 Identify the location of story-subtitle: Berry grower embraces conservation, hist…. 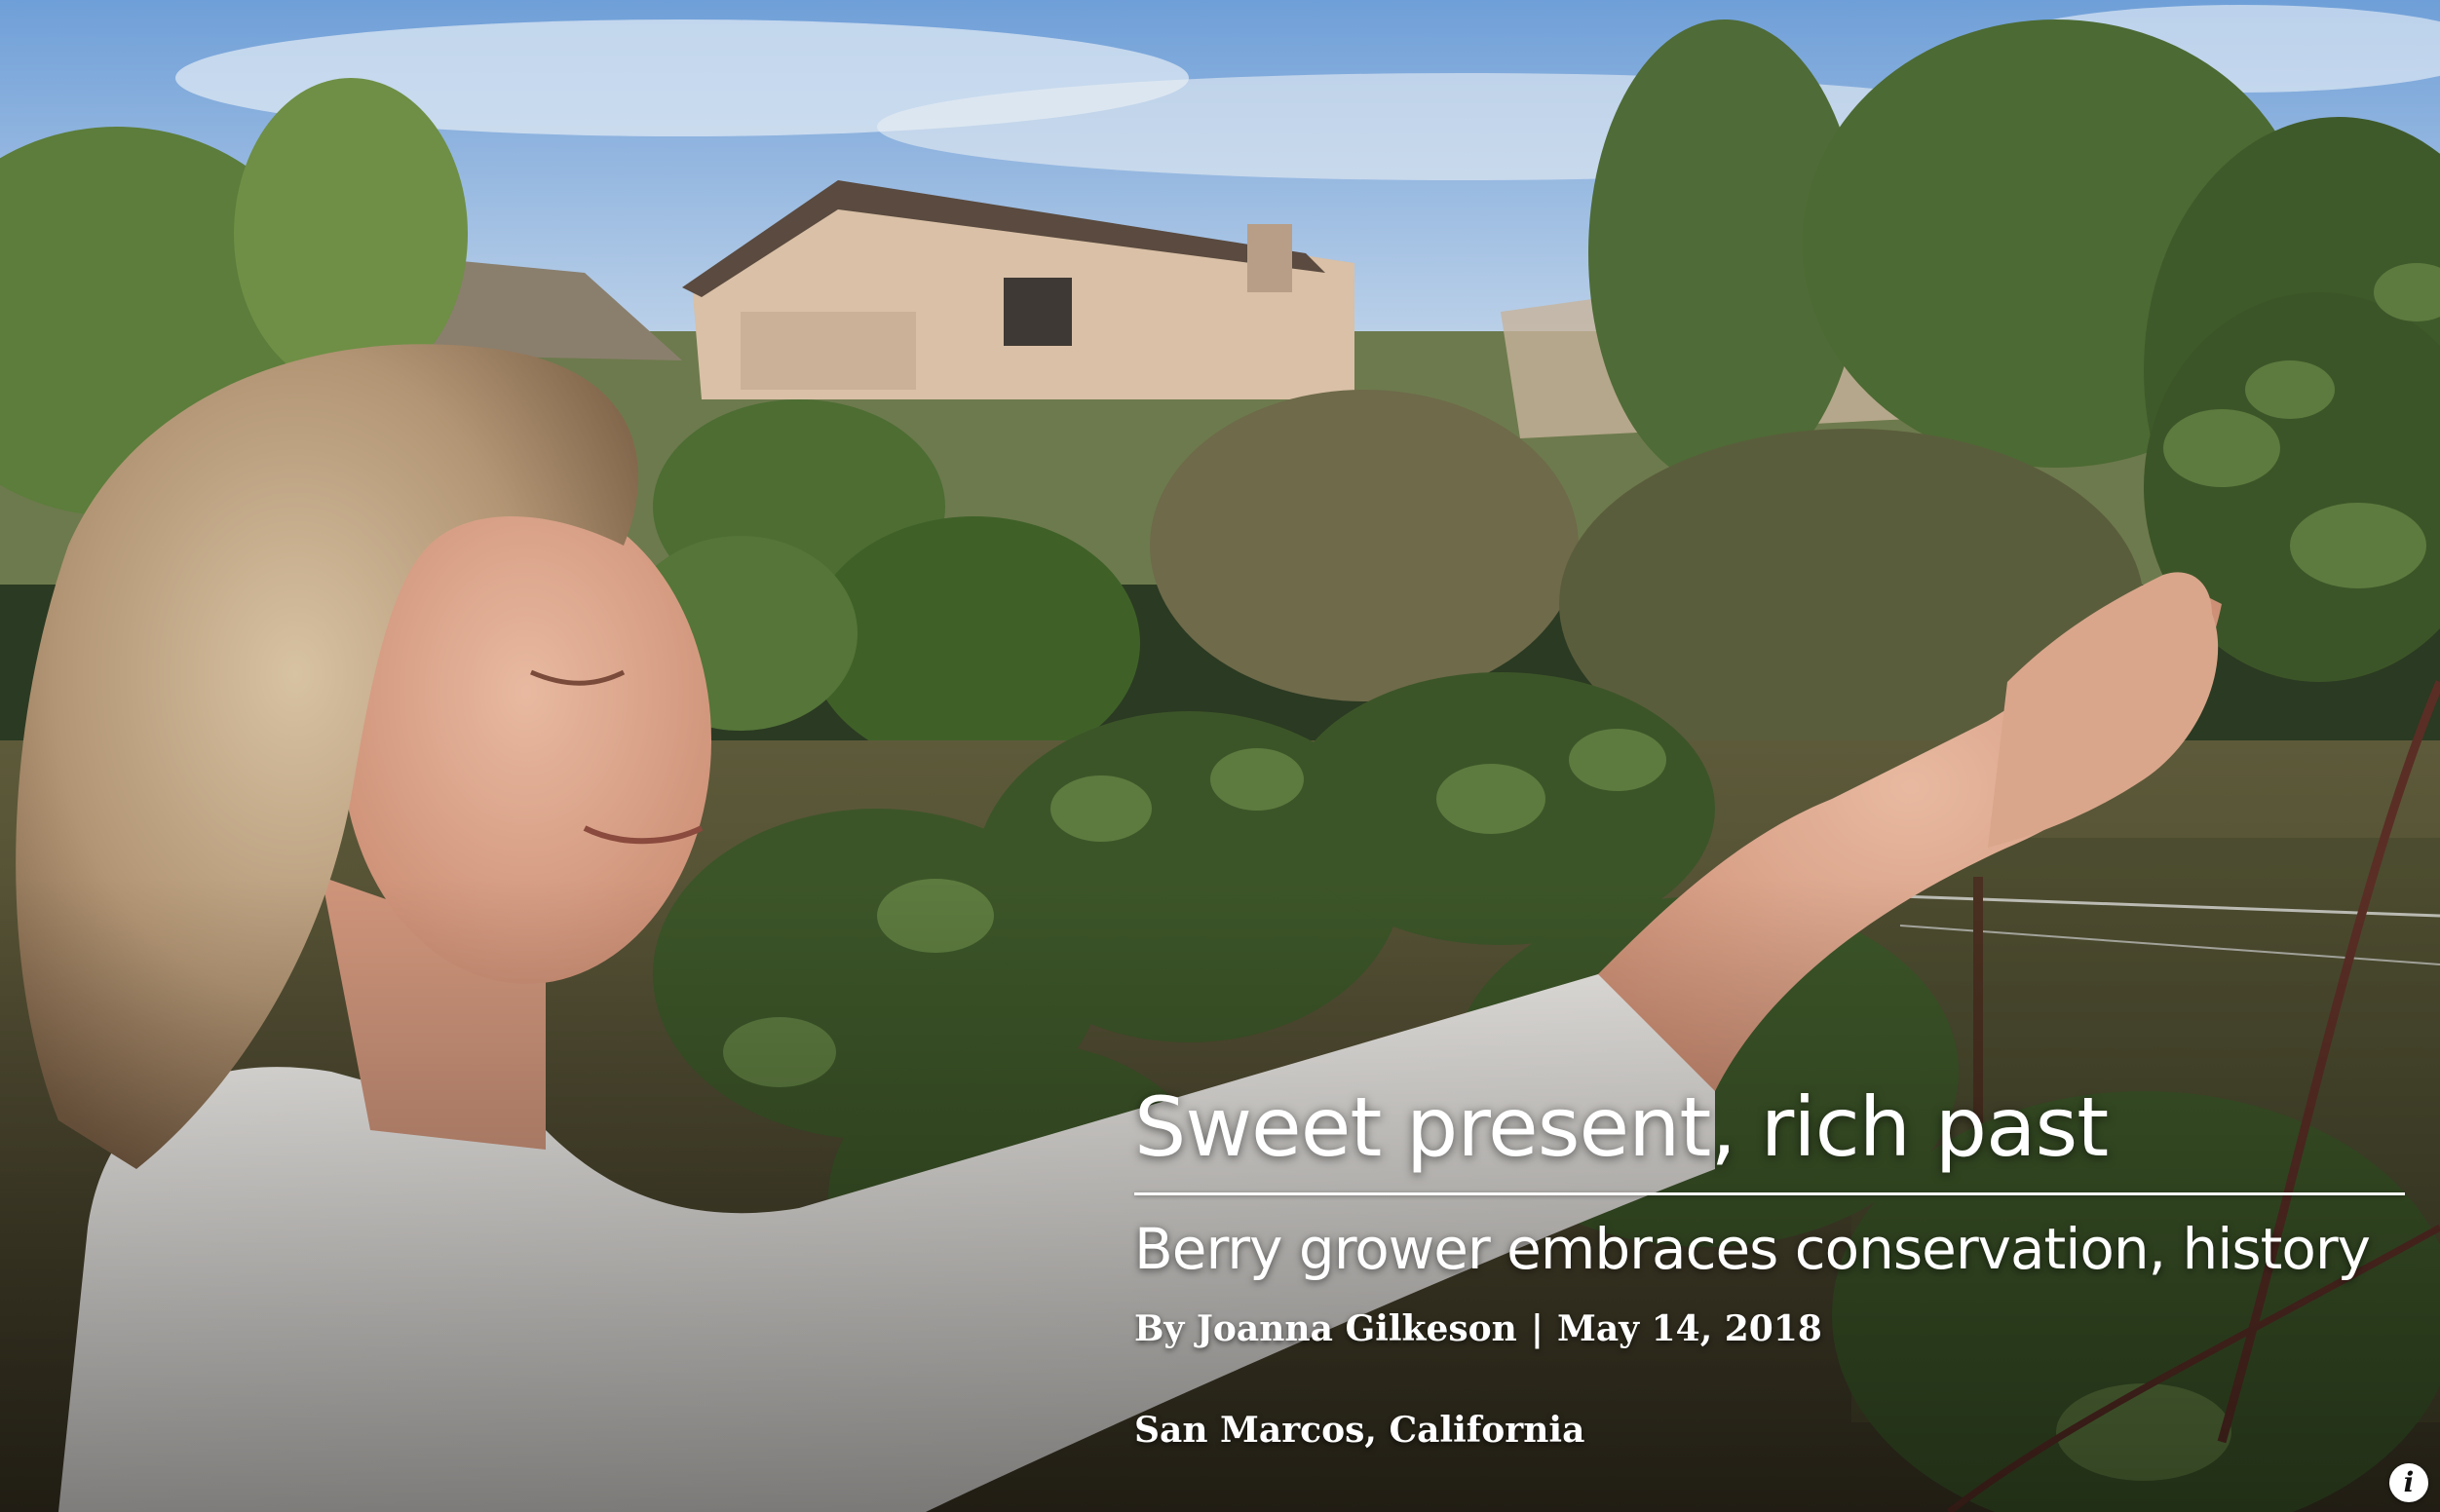
(1752, 1249).